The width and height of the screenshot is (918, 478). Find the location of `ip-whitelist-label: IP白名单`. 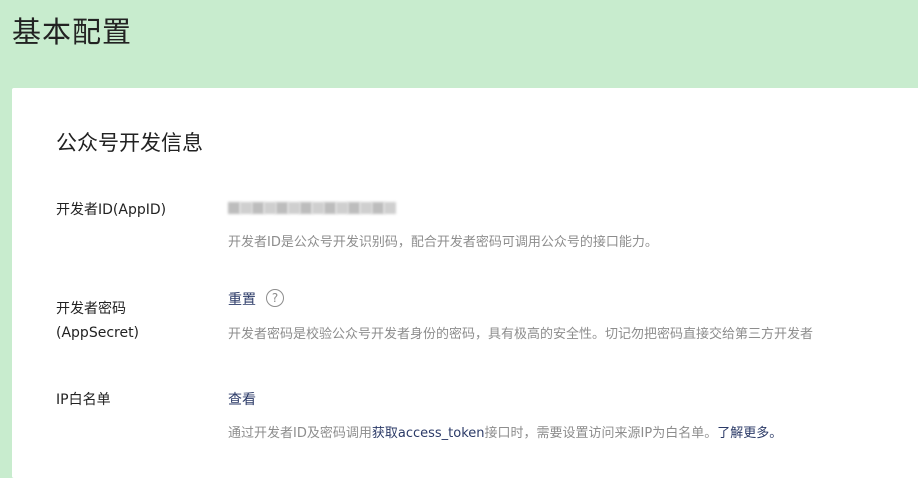

ip-whitelist-label: IP白名单 is located at coordinates (83, 400).